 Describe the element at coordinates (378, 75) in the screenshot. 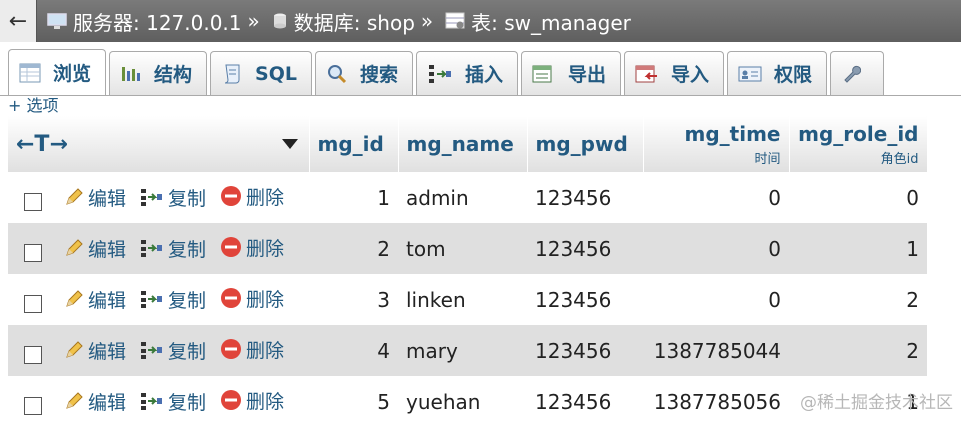

I see `tab-label: 搜索` at that location.